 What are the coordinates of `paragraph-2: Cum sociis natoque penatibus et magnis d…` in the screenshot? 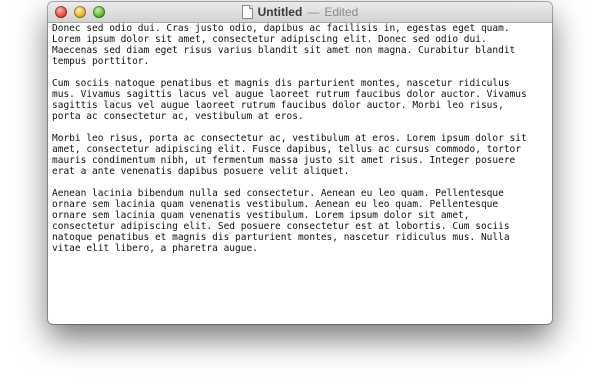 It's located at (300, 100).